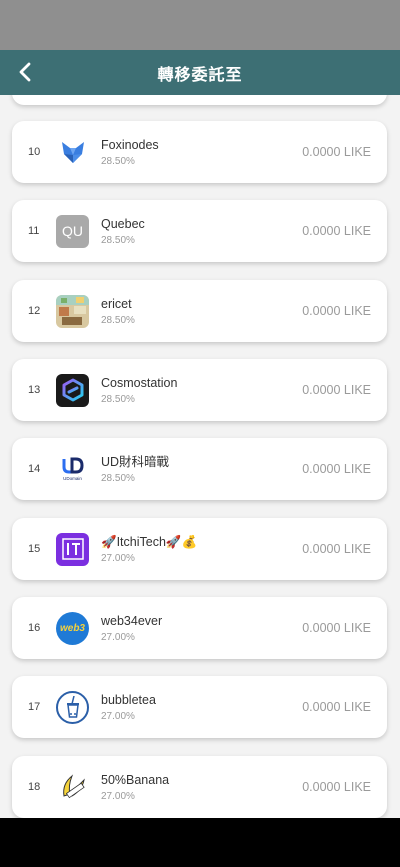  I want to click on app-header: 轉移委託至, so click(200, 72).